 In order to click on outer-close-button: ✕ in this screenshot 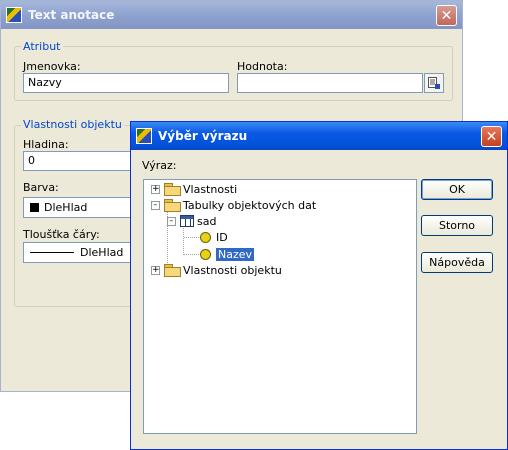, I will do `click(446, 15)`.